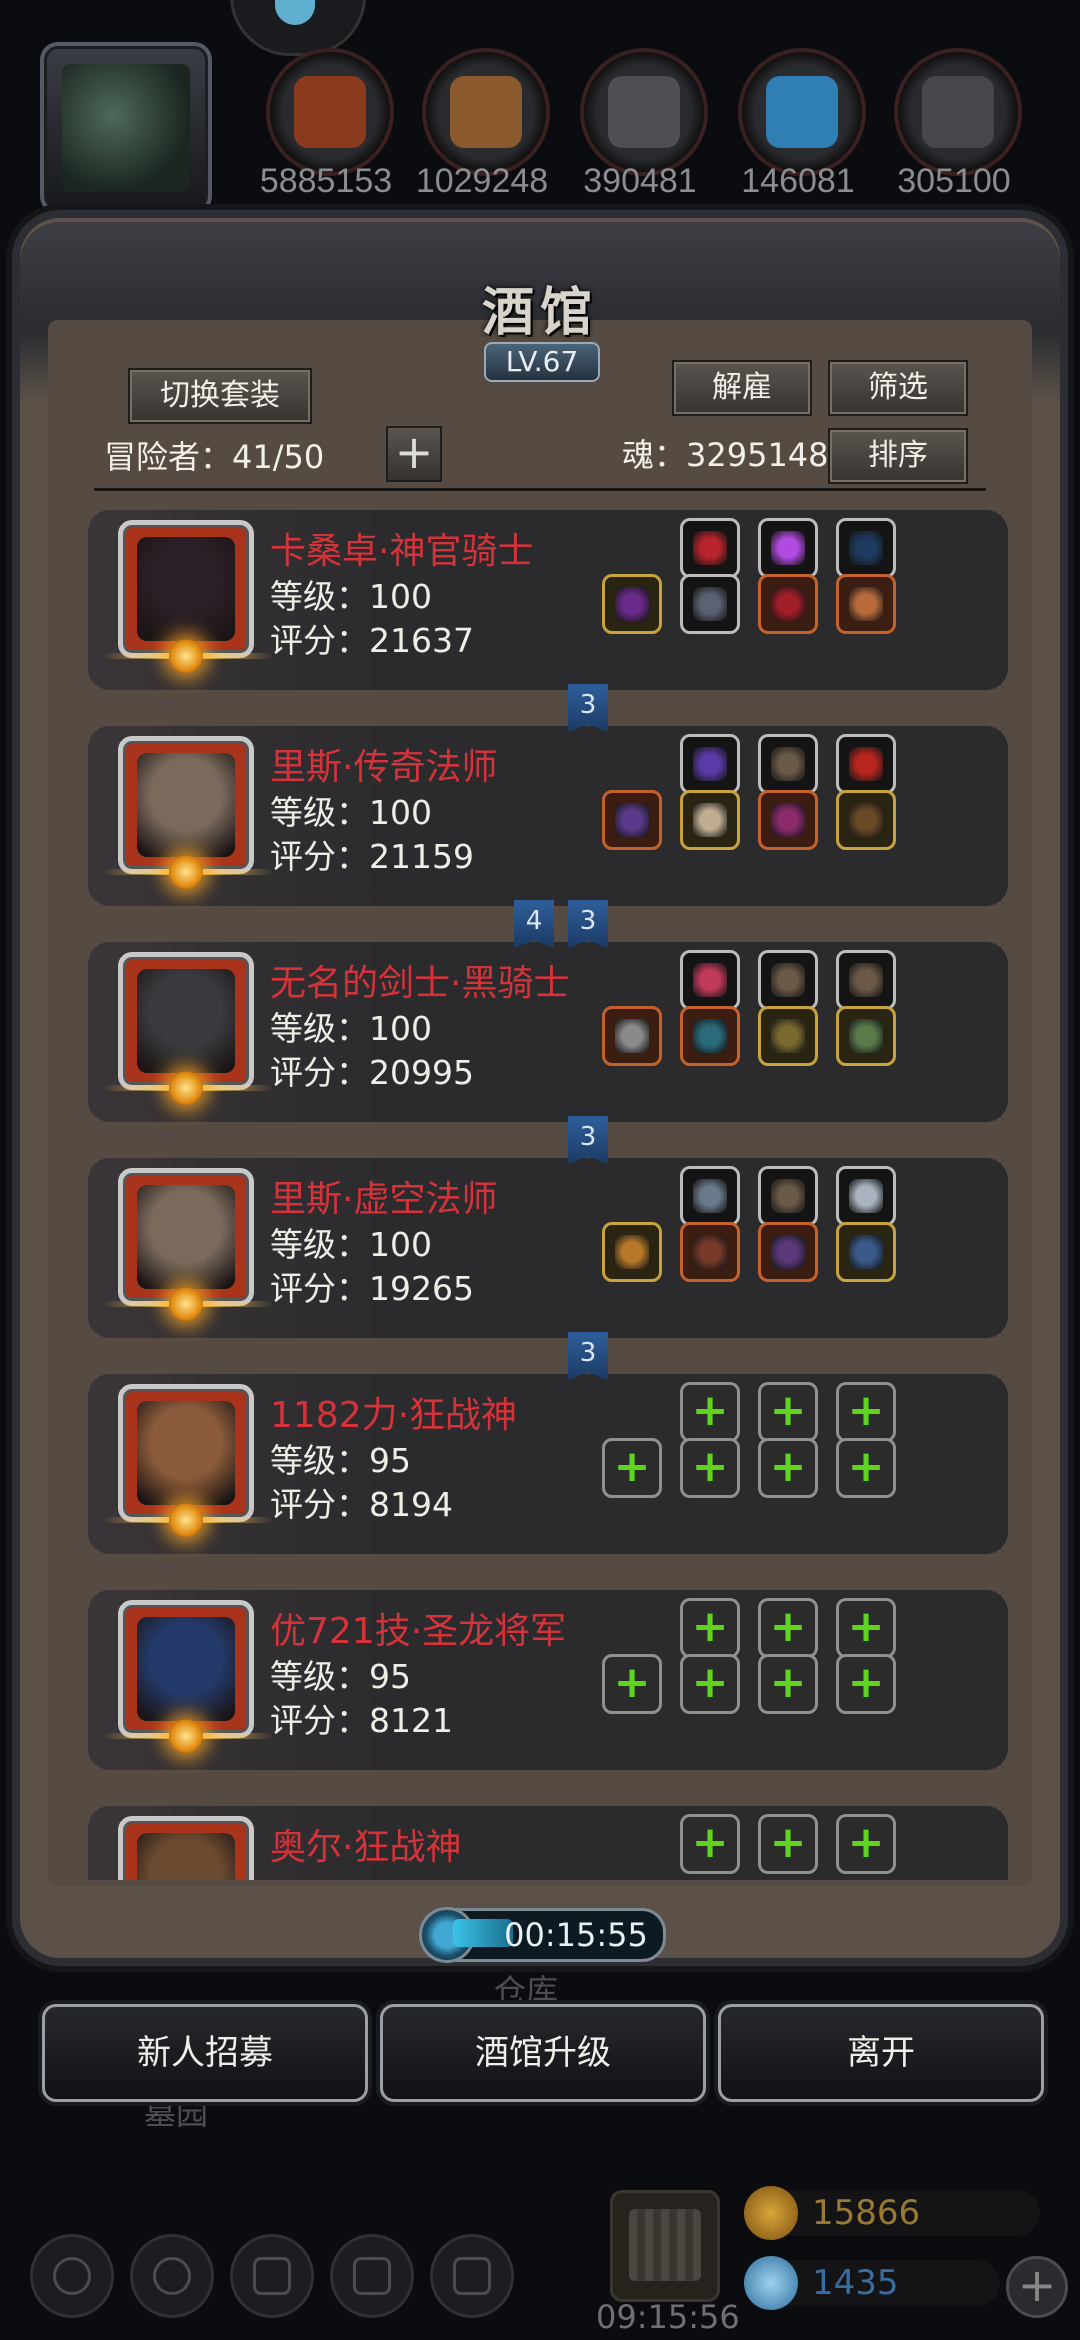 This screenshot has width=1080, height=2340. What do you see at coordinates (384, 767) in the screenshot?
I see `hero-name: 里斯·传奇法师` at bounding box center [384, 767].